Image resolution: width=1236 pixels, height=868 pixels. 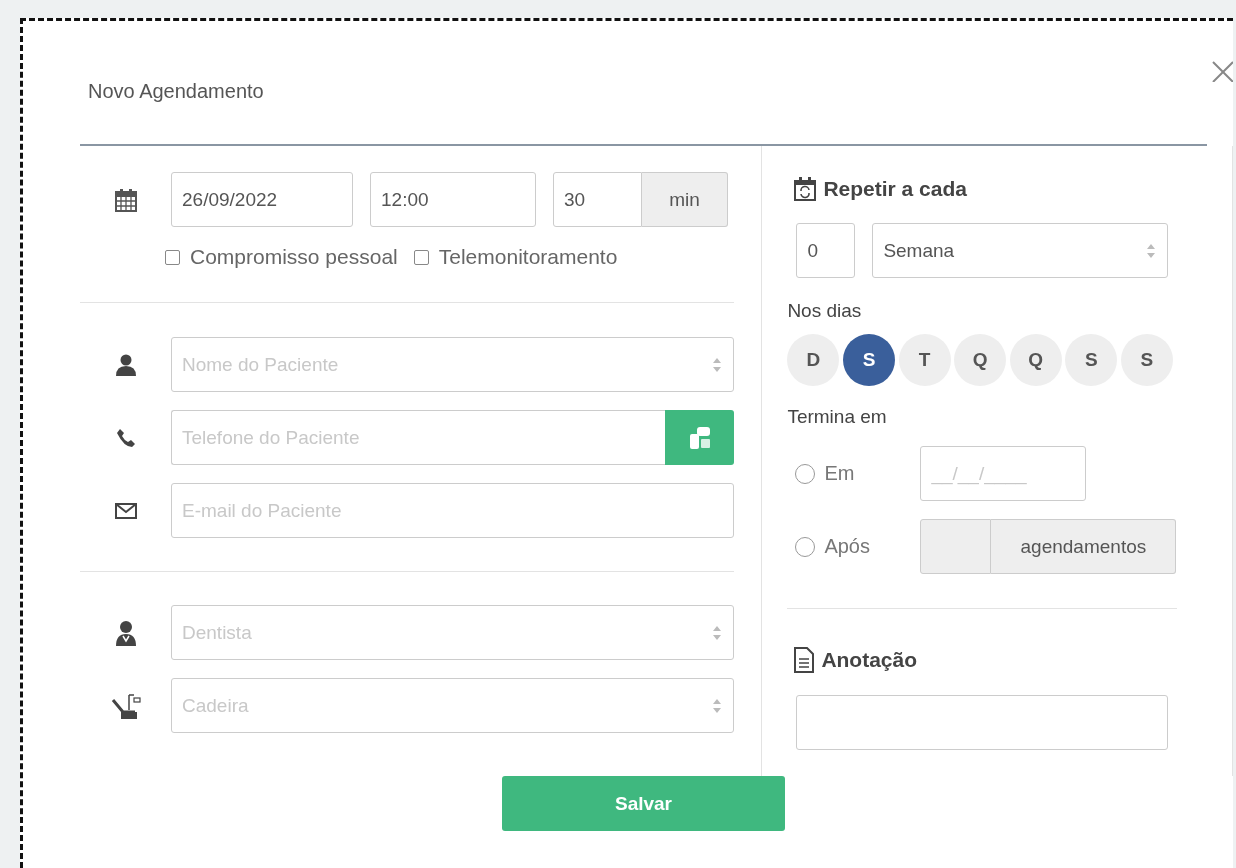 I want to click on close-icon, so click(x=1221, y=70).